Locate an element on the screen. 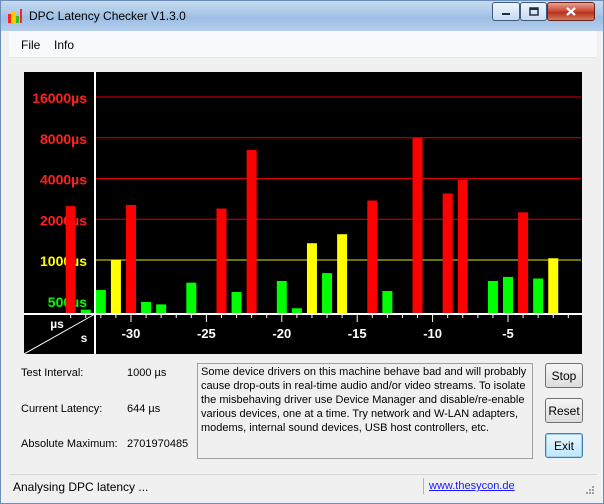  maximize-button is located at coordinates (533, 11).